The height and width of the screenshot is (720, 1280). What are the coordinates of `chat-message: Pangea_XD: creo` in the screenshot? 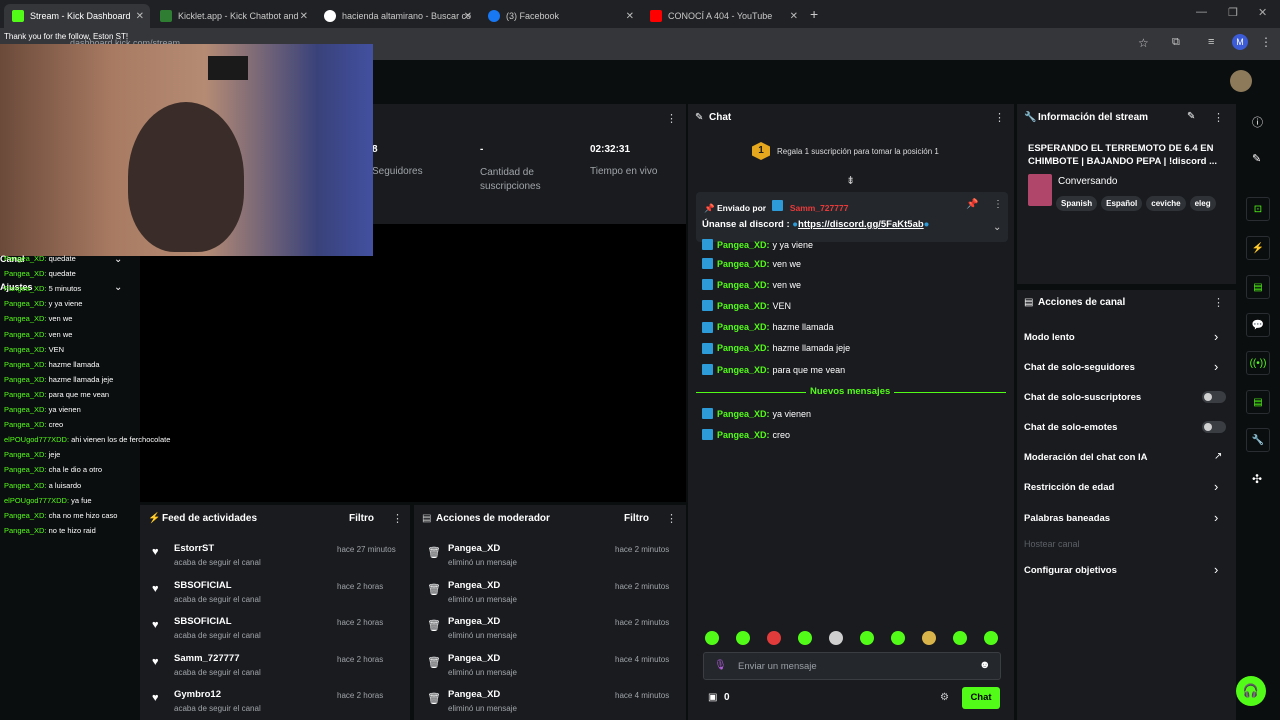 It's located at (746, 435).